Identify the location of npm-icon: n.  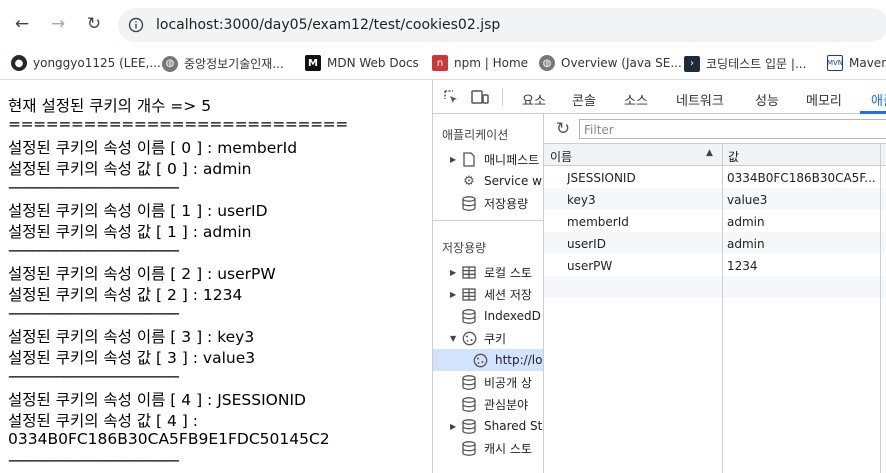
(440, 63).